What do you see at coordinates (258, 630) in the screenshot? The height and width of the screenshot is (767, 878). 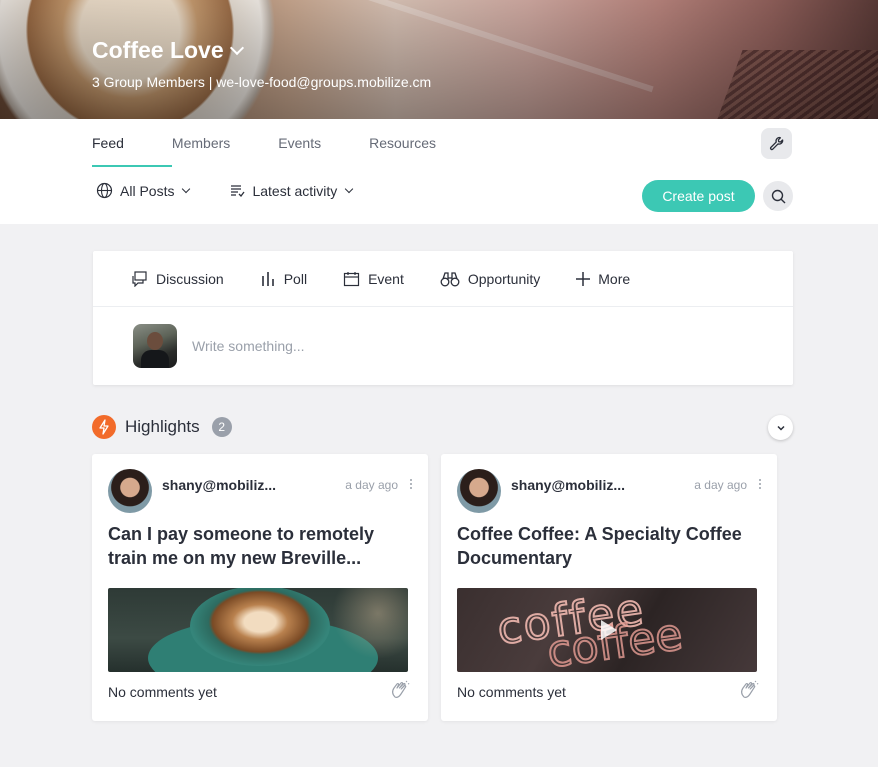 I see `post-image` at bounding box center [258, 630].